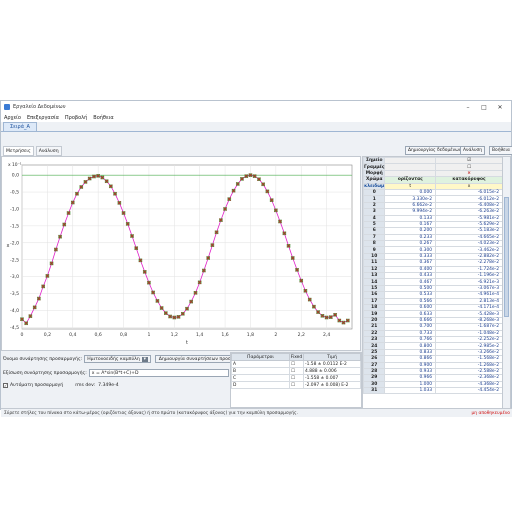 This screenshot has width=512, height=512. Describe the element at coordinates (332, 357) in the screenshot. I see `param-header-value: Τιμή` at that location.